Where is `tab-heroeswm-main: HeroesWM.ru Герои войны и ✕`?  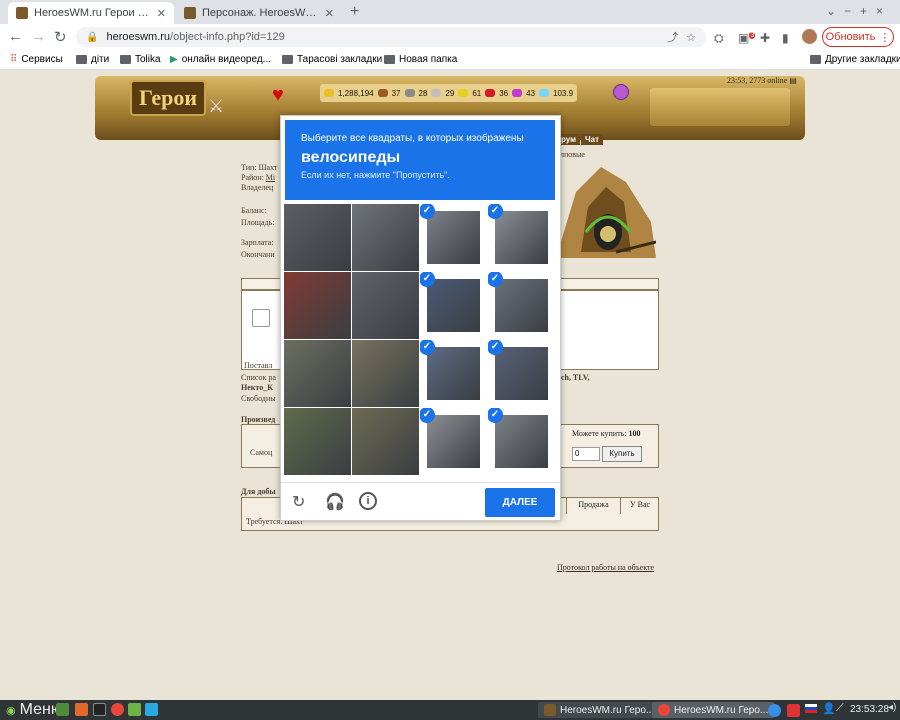 tab-heroeswm-main: HeroesWM.ru Герои войны и ✕ is located at coordinates (91, 13).